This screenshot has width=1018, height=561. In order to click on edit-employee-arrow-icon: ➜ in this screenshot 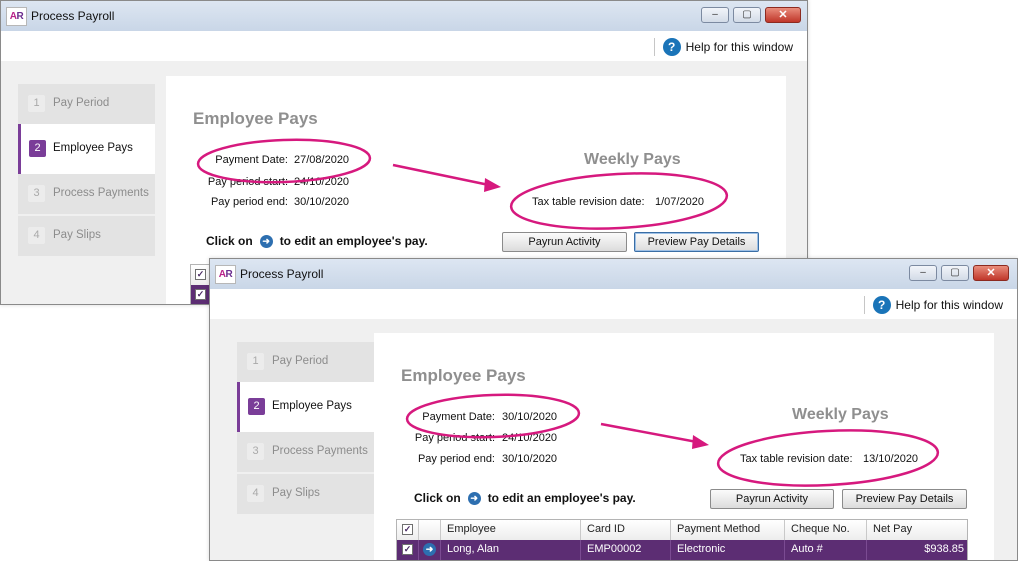, I will do `click(429, 549)`.